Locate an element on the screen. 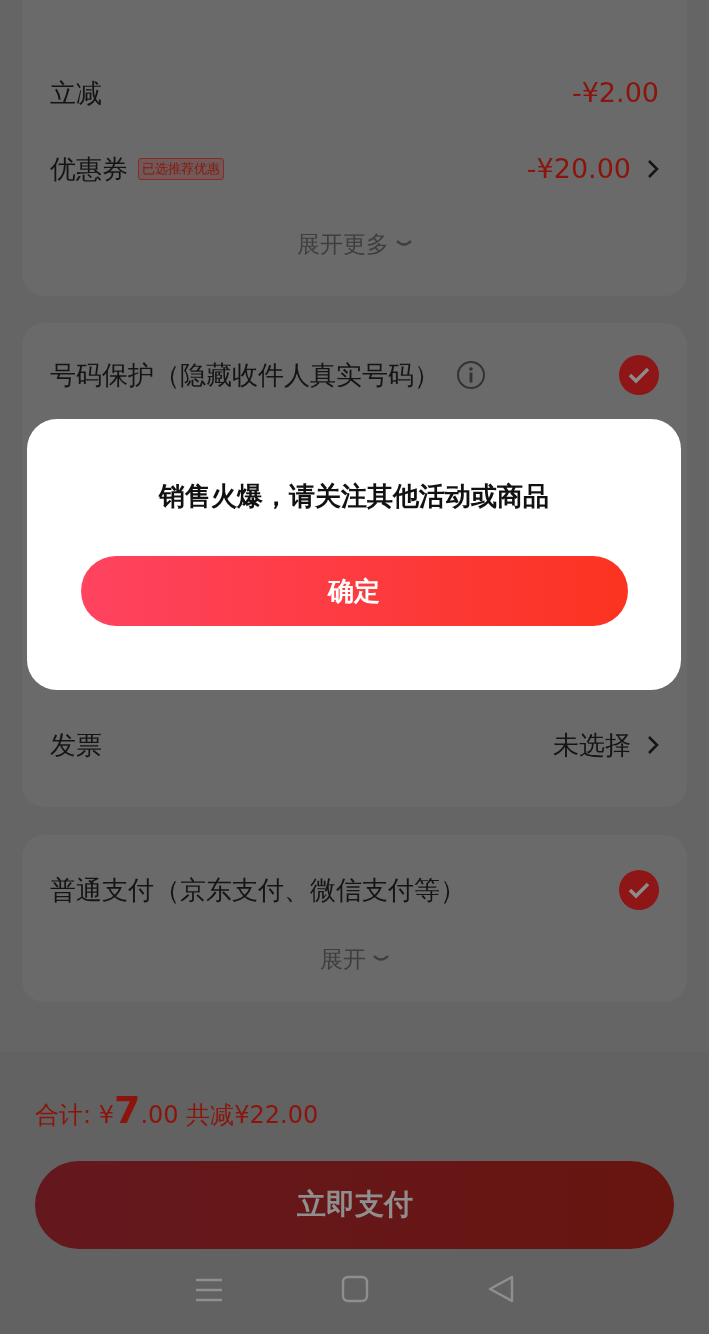 Image resolution: width=709 pixels, height=1334 pixels. back-icon is located at coordinates (501, 1289).